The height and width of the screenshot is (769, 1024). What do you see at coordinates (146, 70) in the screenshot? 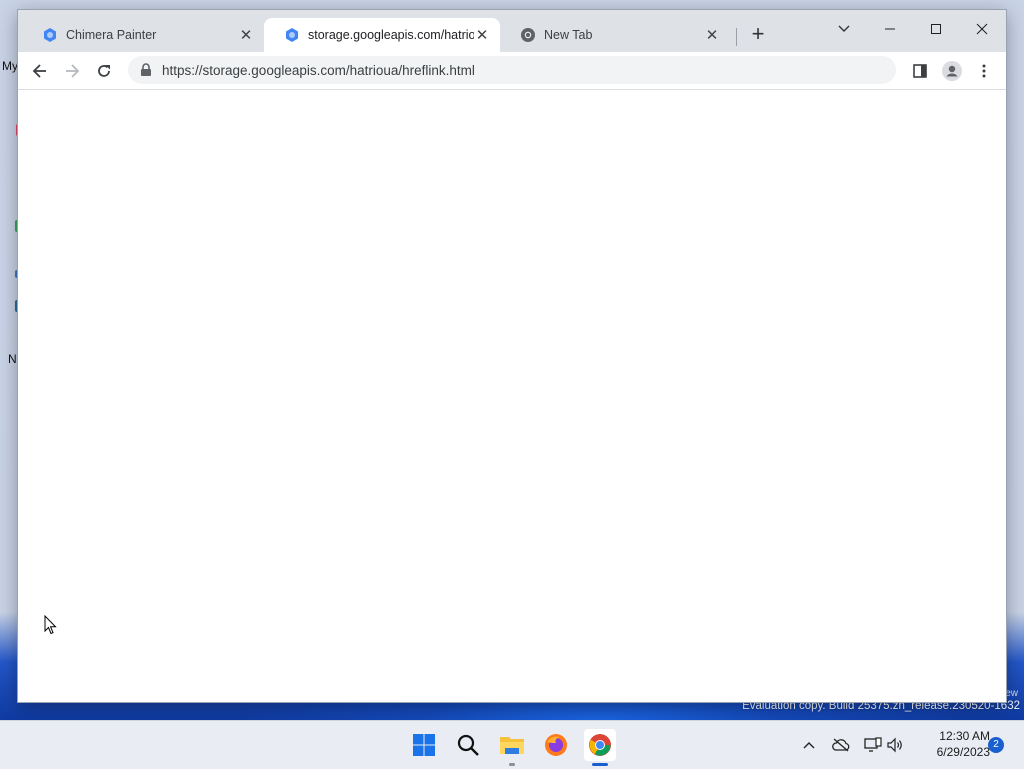
I see `lock-icon` at bounding box center [146, 70].